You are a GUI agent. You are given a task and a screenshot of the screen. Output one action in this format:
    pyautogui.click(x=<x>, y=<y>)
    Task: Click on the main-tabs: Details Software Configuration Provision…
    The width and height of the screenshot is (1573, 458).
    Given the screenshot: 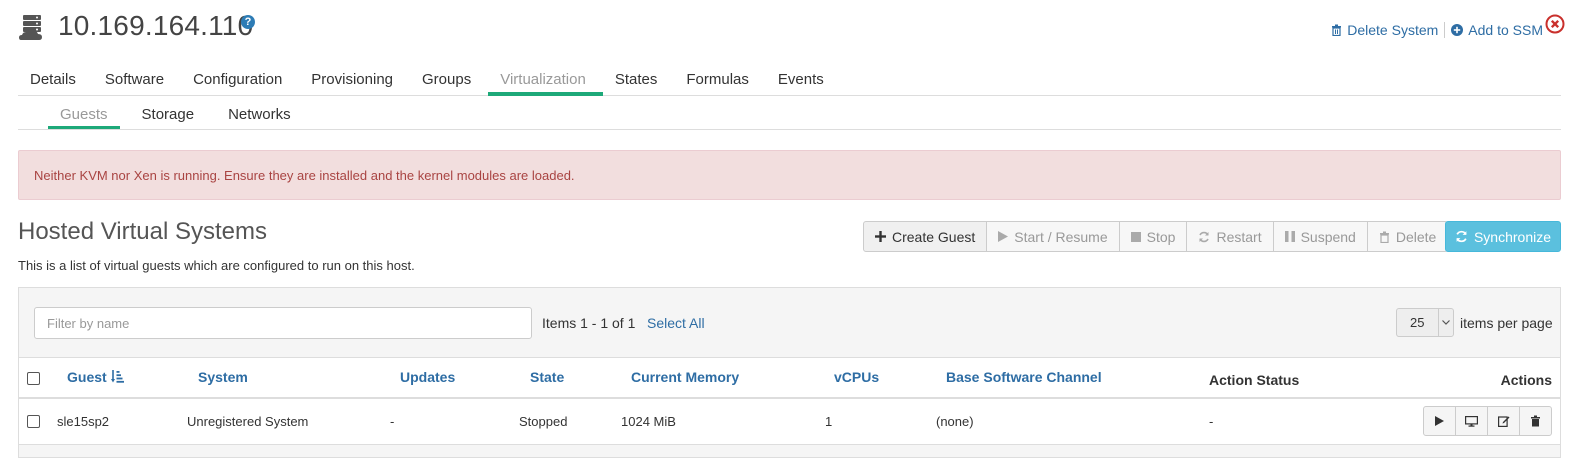 What is the action you would take?
    pyautogui.click(x=789, y=79)
    